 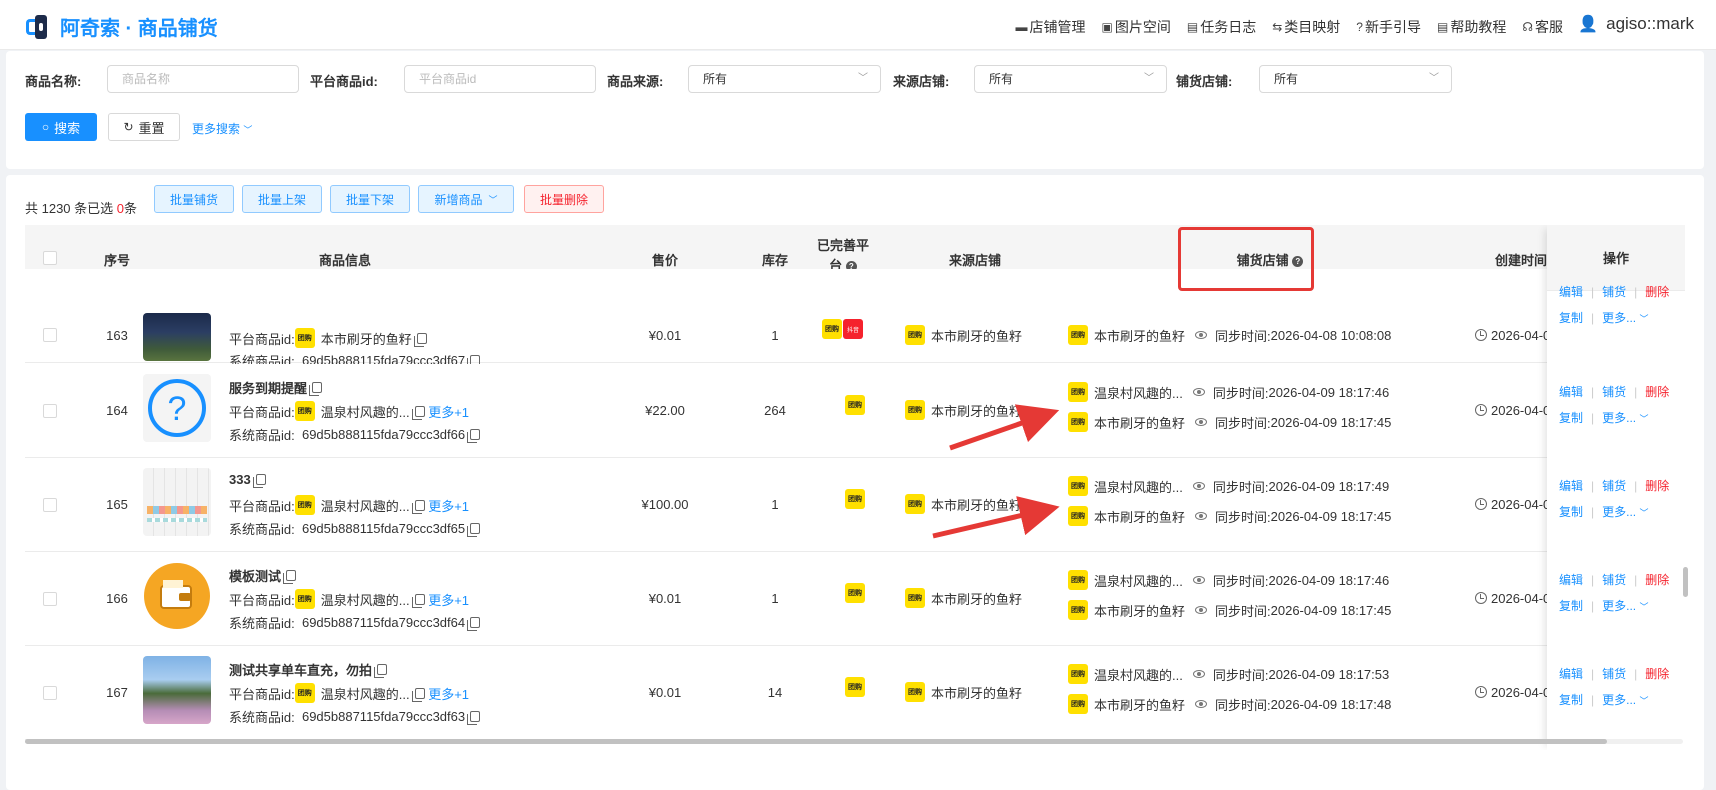 I want to click on clock-icon, so click(x=1481, y=692).